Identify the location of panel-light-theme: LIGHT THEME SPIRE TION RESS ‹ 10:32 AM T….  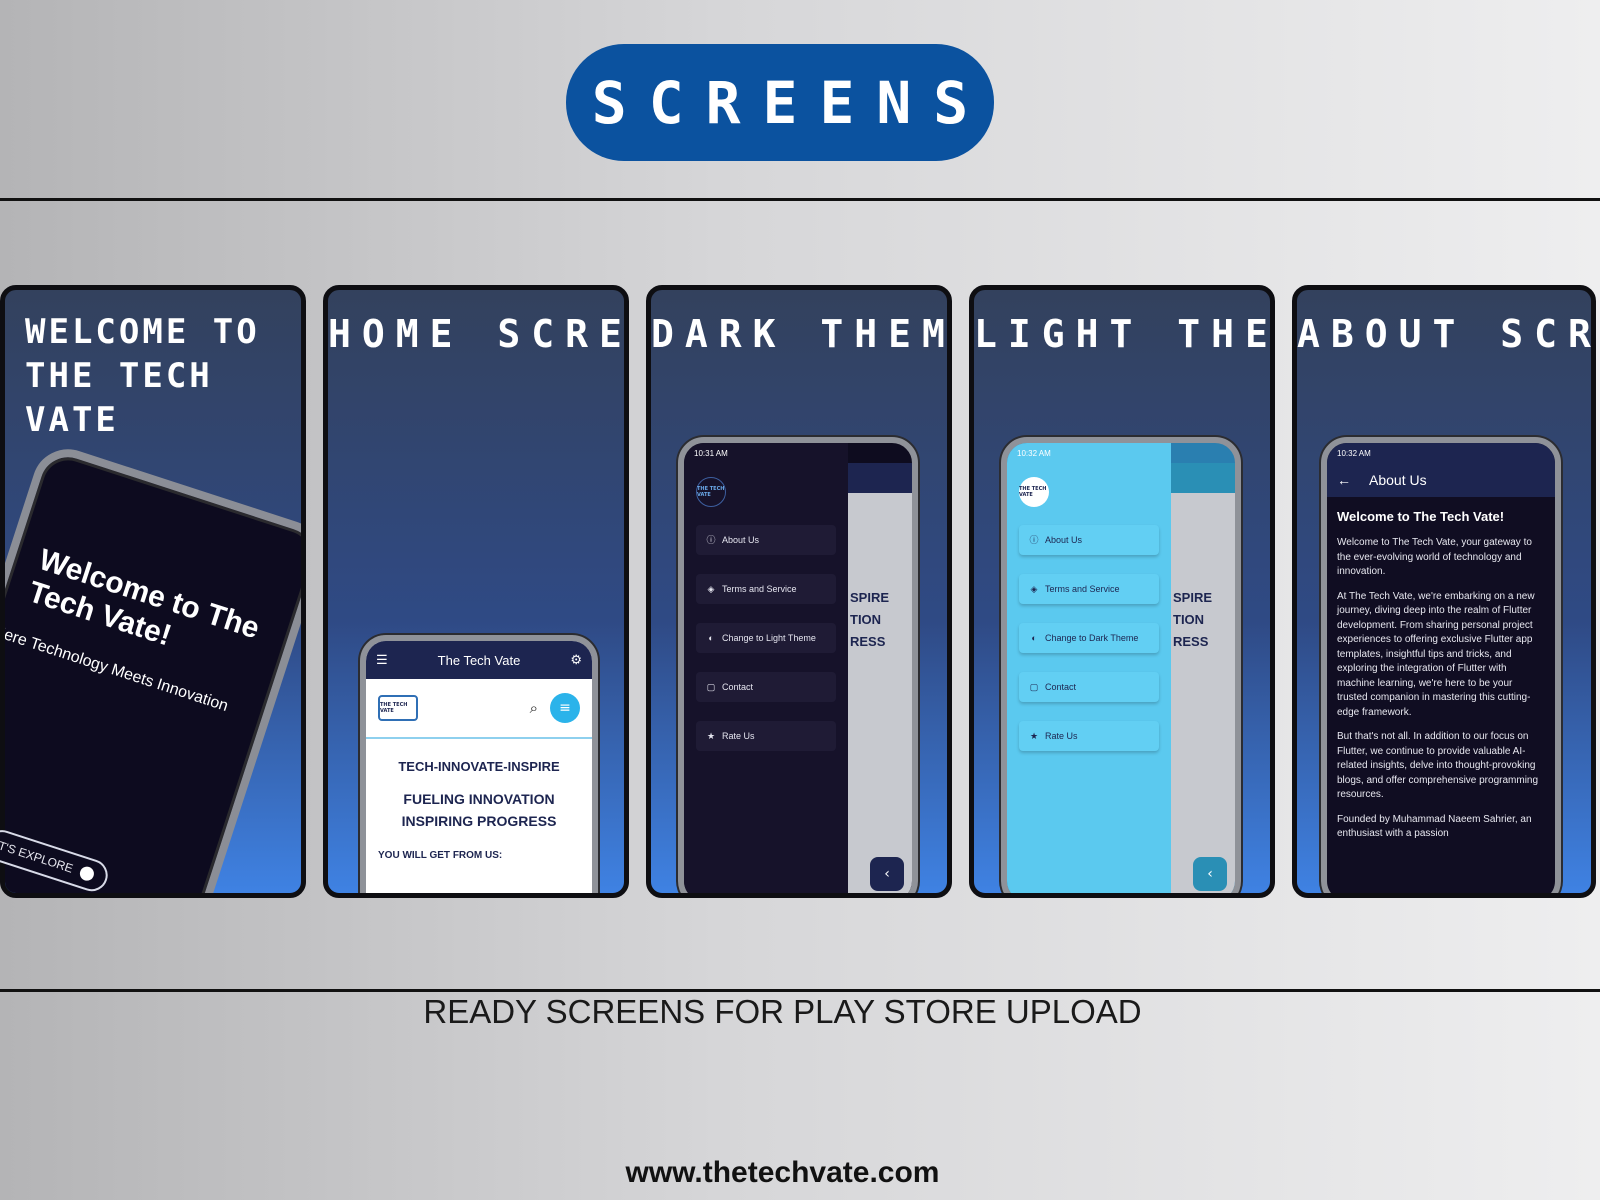
(1122, 591).